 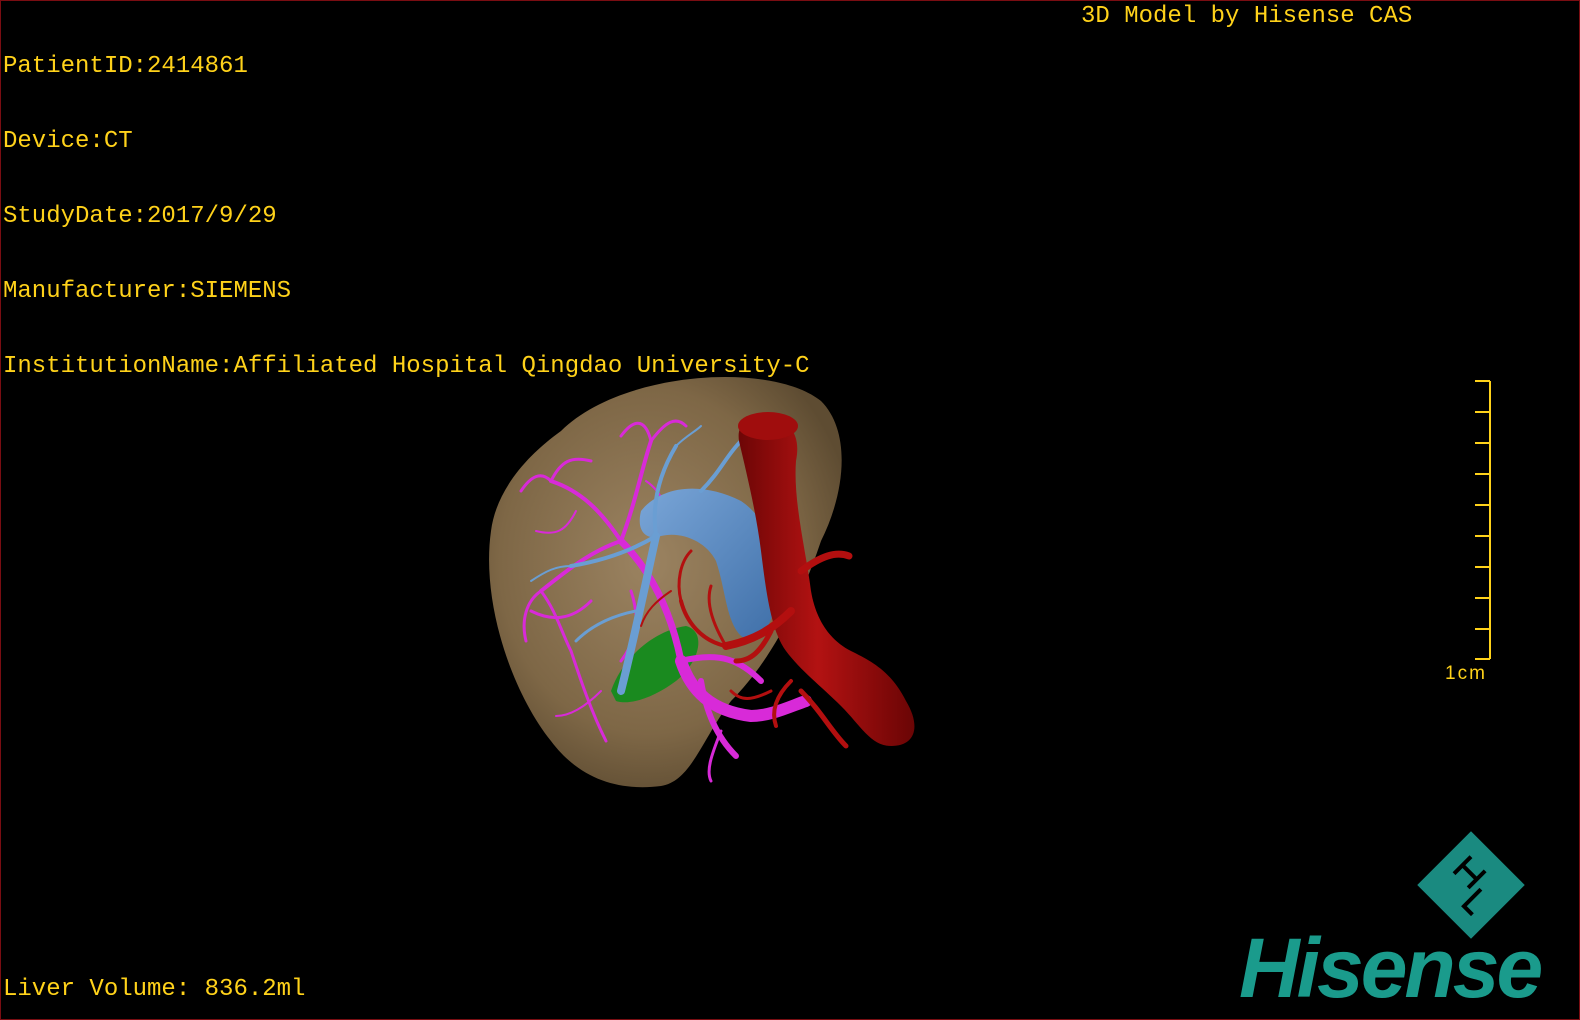 What do you see at coordinates (1247, 16) in the screenshot?
I see `model-credit-text: 3D Model by Hisense CAS` at bounding box center [1247, 16].